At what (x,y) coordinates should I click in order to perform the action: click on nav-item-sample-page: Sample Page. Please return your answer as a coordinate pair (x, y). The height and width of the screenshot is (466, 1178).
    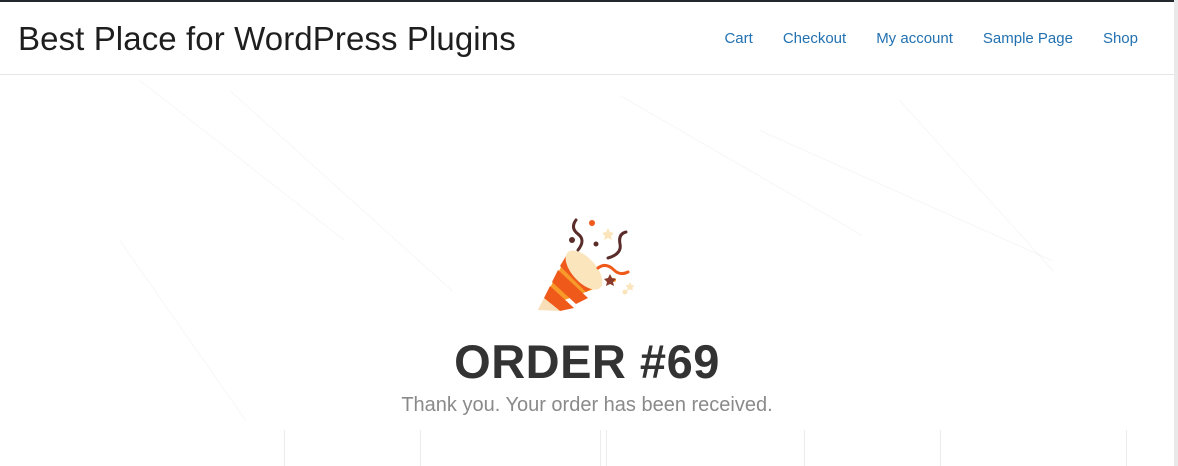
    Looking at the image, I should click on (1028, 38).